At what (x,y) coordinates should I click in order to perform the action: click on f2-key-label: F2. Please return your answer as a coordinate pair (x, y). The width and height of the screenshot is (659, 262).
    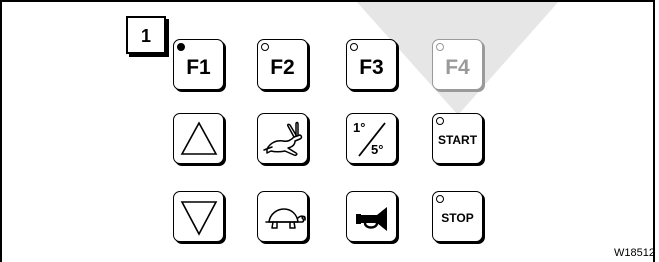
    Looking at the image, I should click on (282, 67).